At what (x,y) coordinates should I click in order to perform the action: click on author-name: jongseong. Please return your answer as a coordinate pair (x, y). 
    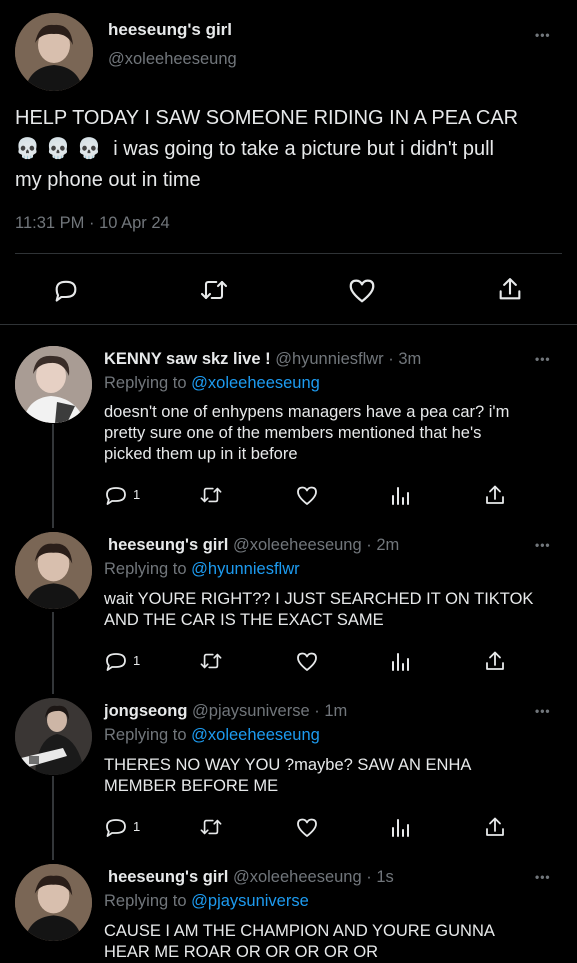
    Looking at the image, I should click on (145, 711).